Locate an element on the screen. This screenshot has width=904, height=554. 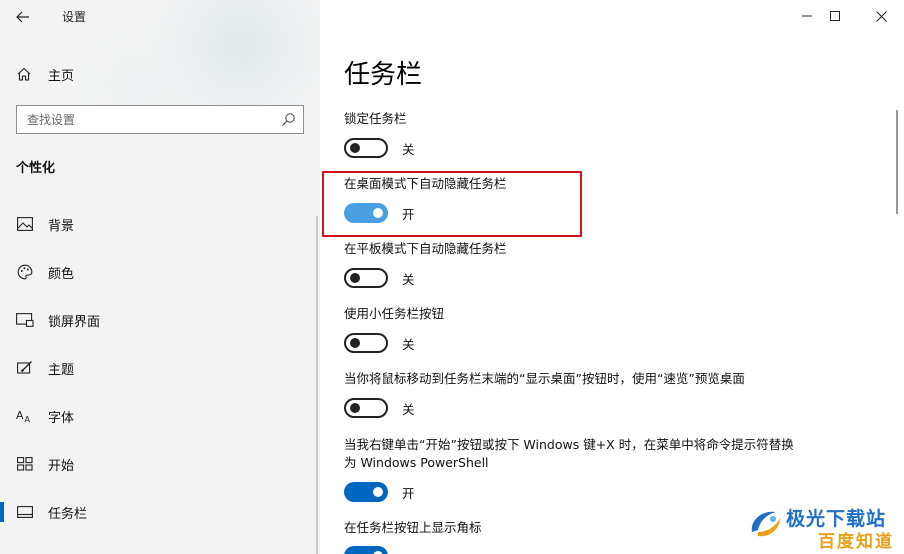
sidebar-item-label: 主题 is located at coordinates (61, 370).